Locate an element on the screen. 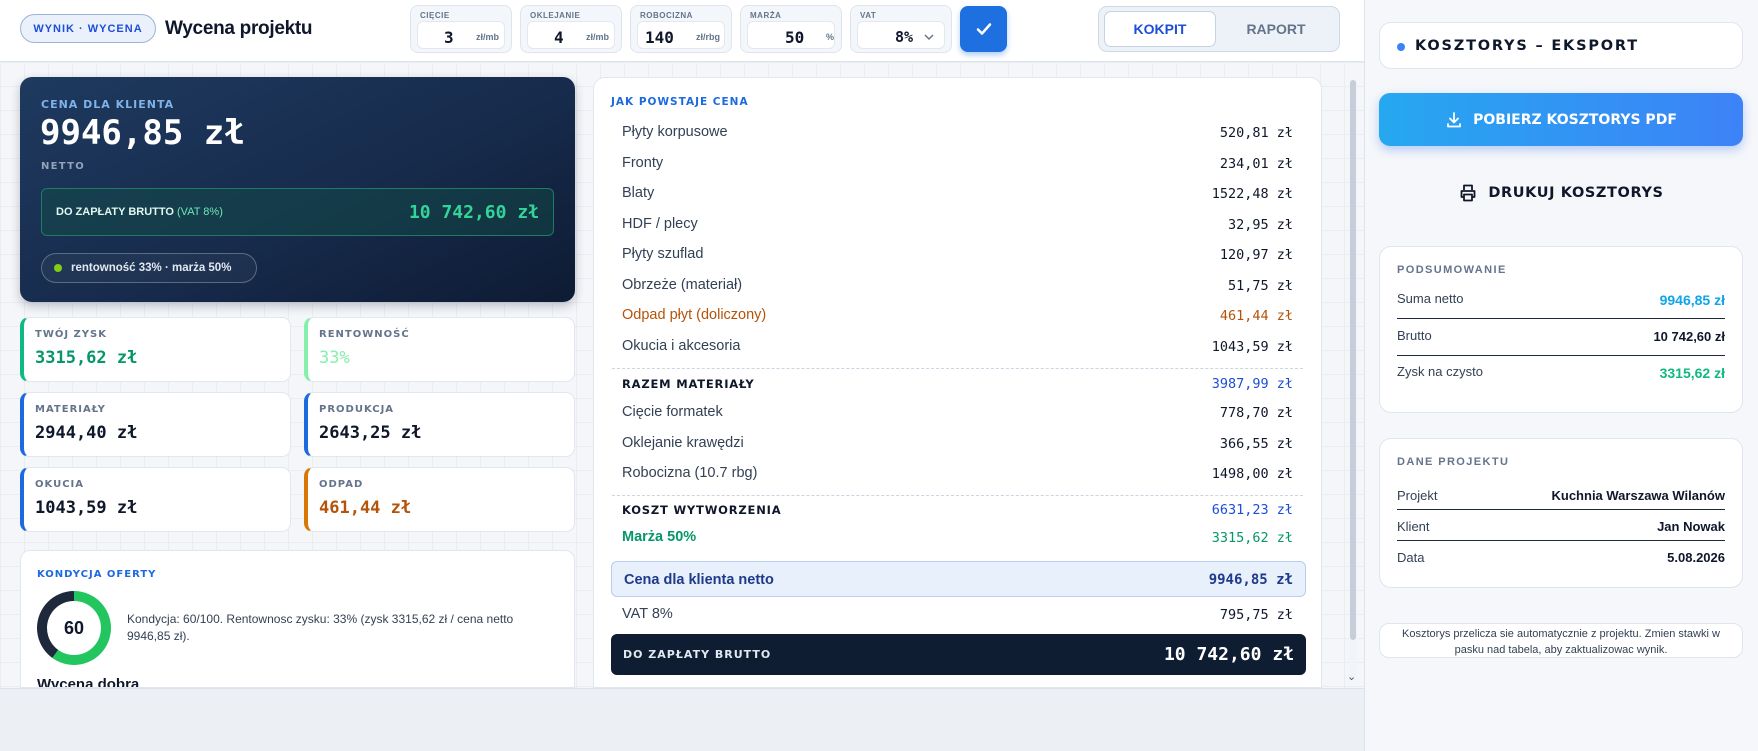  vat-row: VAT 8% 795,75 zł is located at coordinates (957, 614).